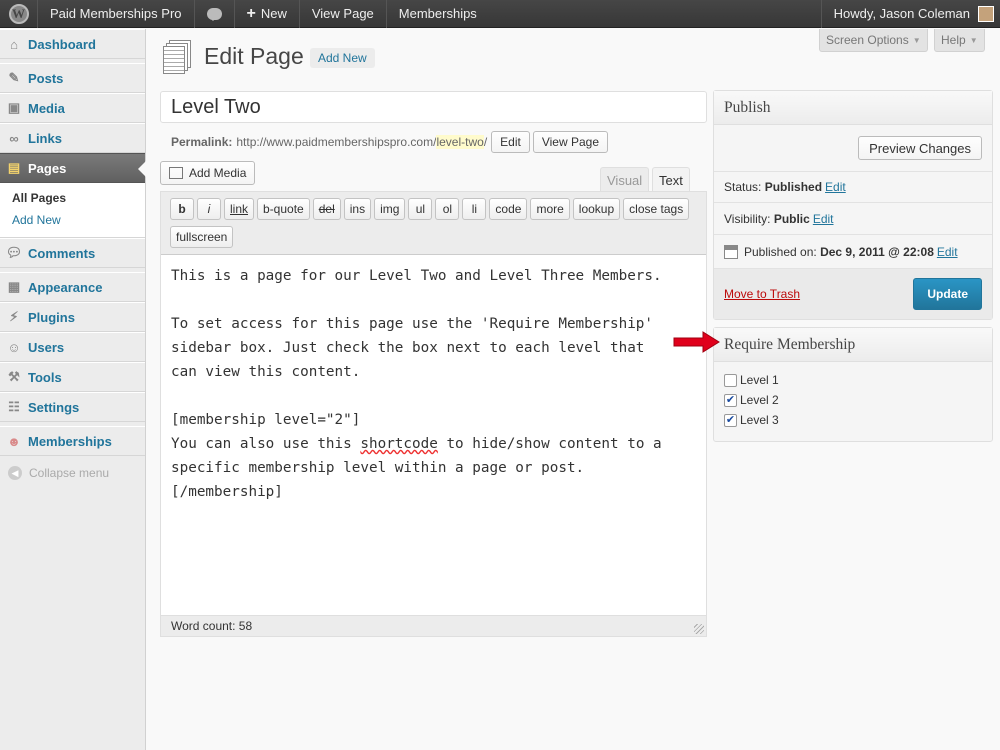  I want to click on post-title-input: Level Two, so click(433, 107).